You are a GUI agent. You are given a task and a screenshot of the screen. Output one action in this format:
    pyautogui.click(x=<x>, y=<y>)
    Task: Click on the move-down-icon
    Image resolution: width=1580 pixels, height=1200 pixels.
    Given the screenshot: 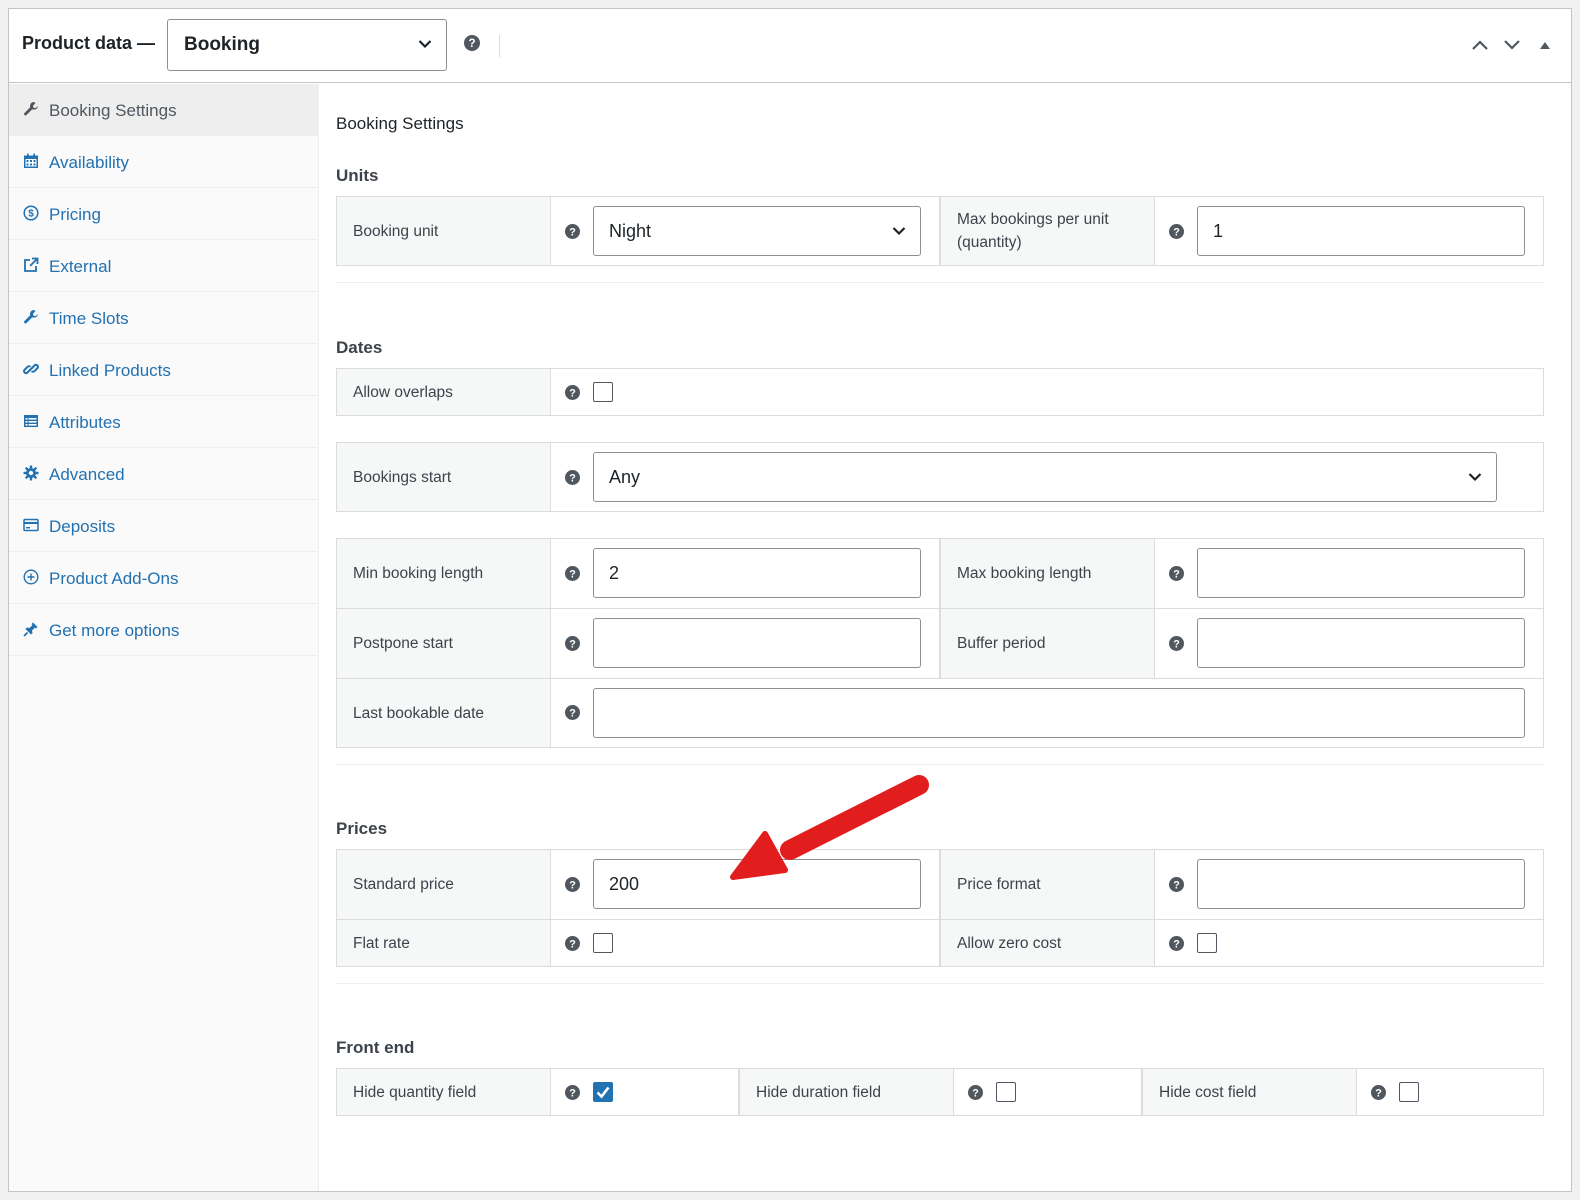 What is the action you would take?
    pyautogui.click(x=1512, y=45)
    